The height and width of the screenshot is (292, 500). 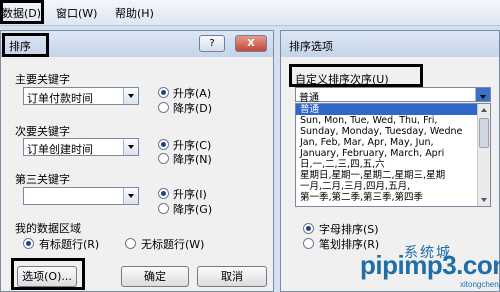 What do you see at coordinates (309, 98) in the screenshot?
I see `custom-order-value: 普通` at bounding box center [309, 98].